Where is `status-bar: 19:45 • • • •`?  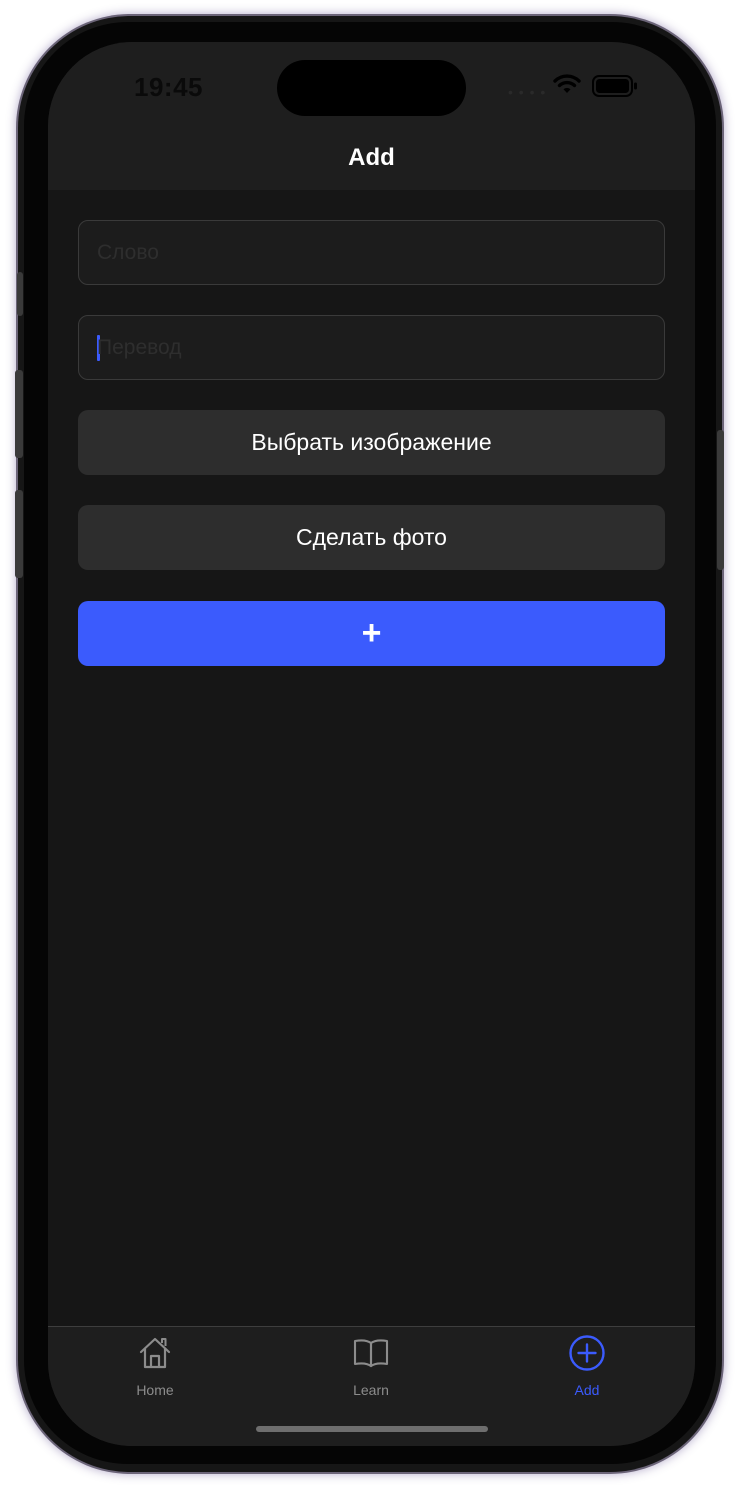 status-bar: 19:45 • • • • is located at coordinates (371, 90).